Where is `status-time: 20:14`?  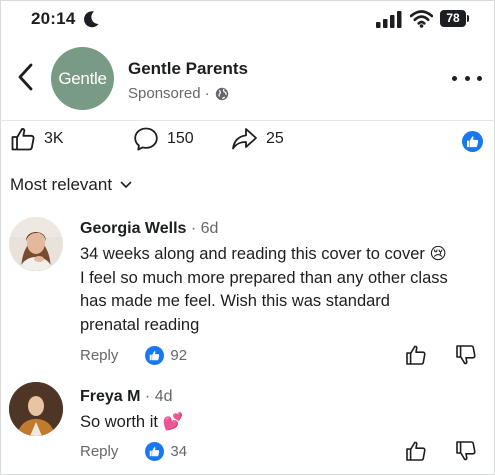 status-time: 20:14 is located at coordinates (53, 18).